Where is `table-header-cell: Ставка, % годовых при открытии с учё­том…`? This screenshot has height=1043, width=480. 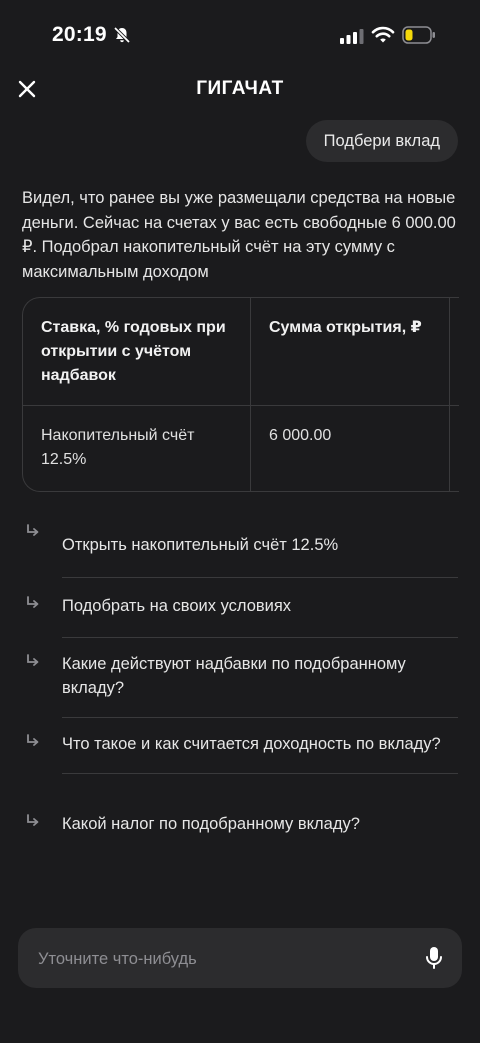 table-header-cell: Ставка, % годовых при открытии с учё­том… is located at coordinates (137, 352).